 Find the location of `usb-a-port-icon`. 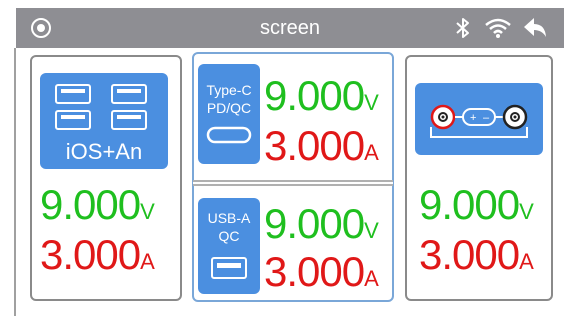

usb-a-port-icon is located at coordinates (229, 268).